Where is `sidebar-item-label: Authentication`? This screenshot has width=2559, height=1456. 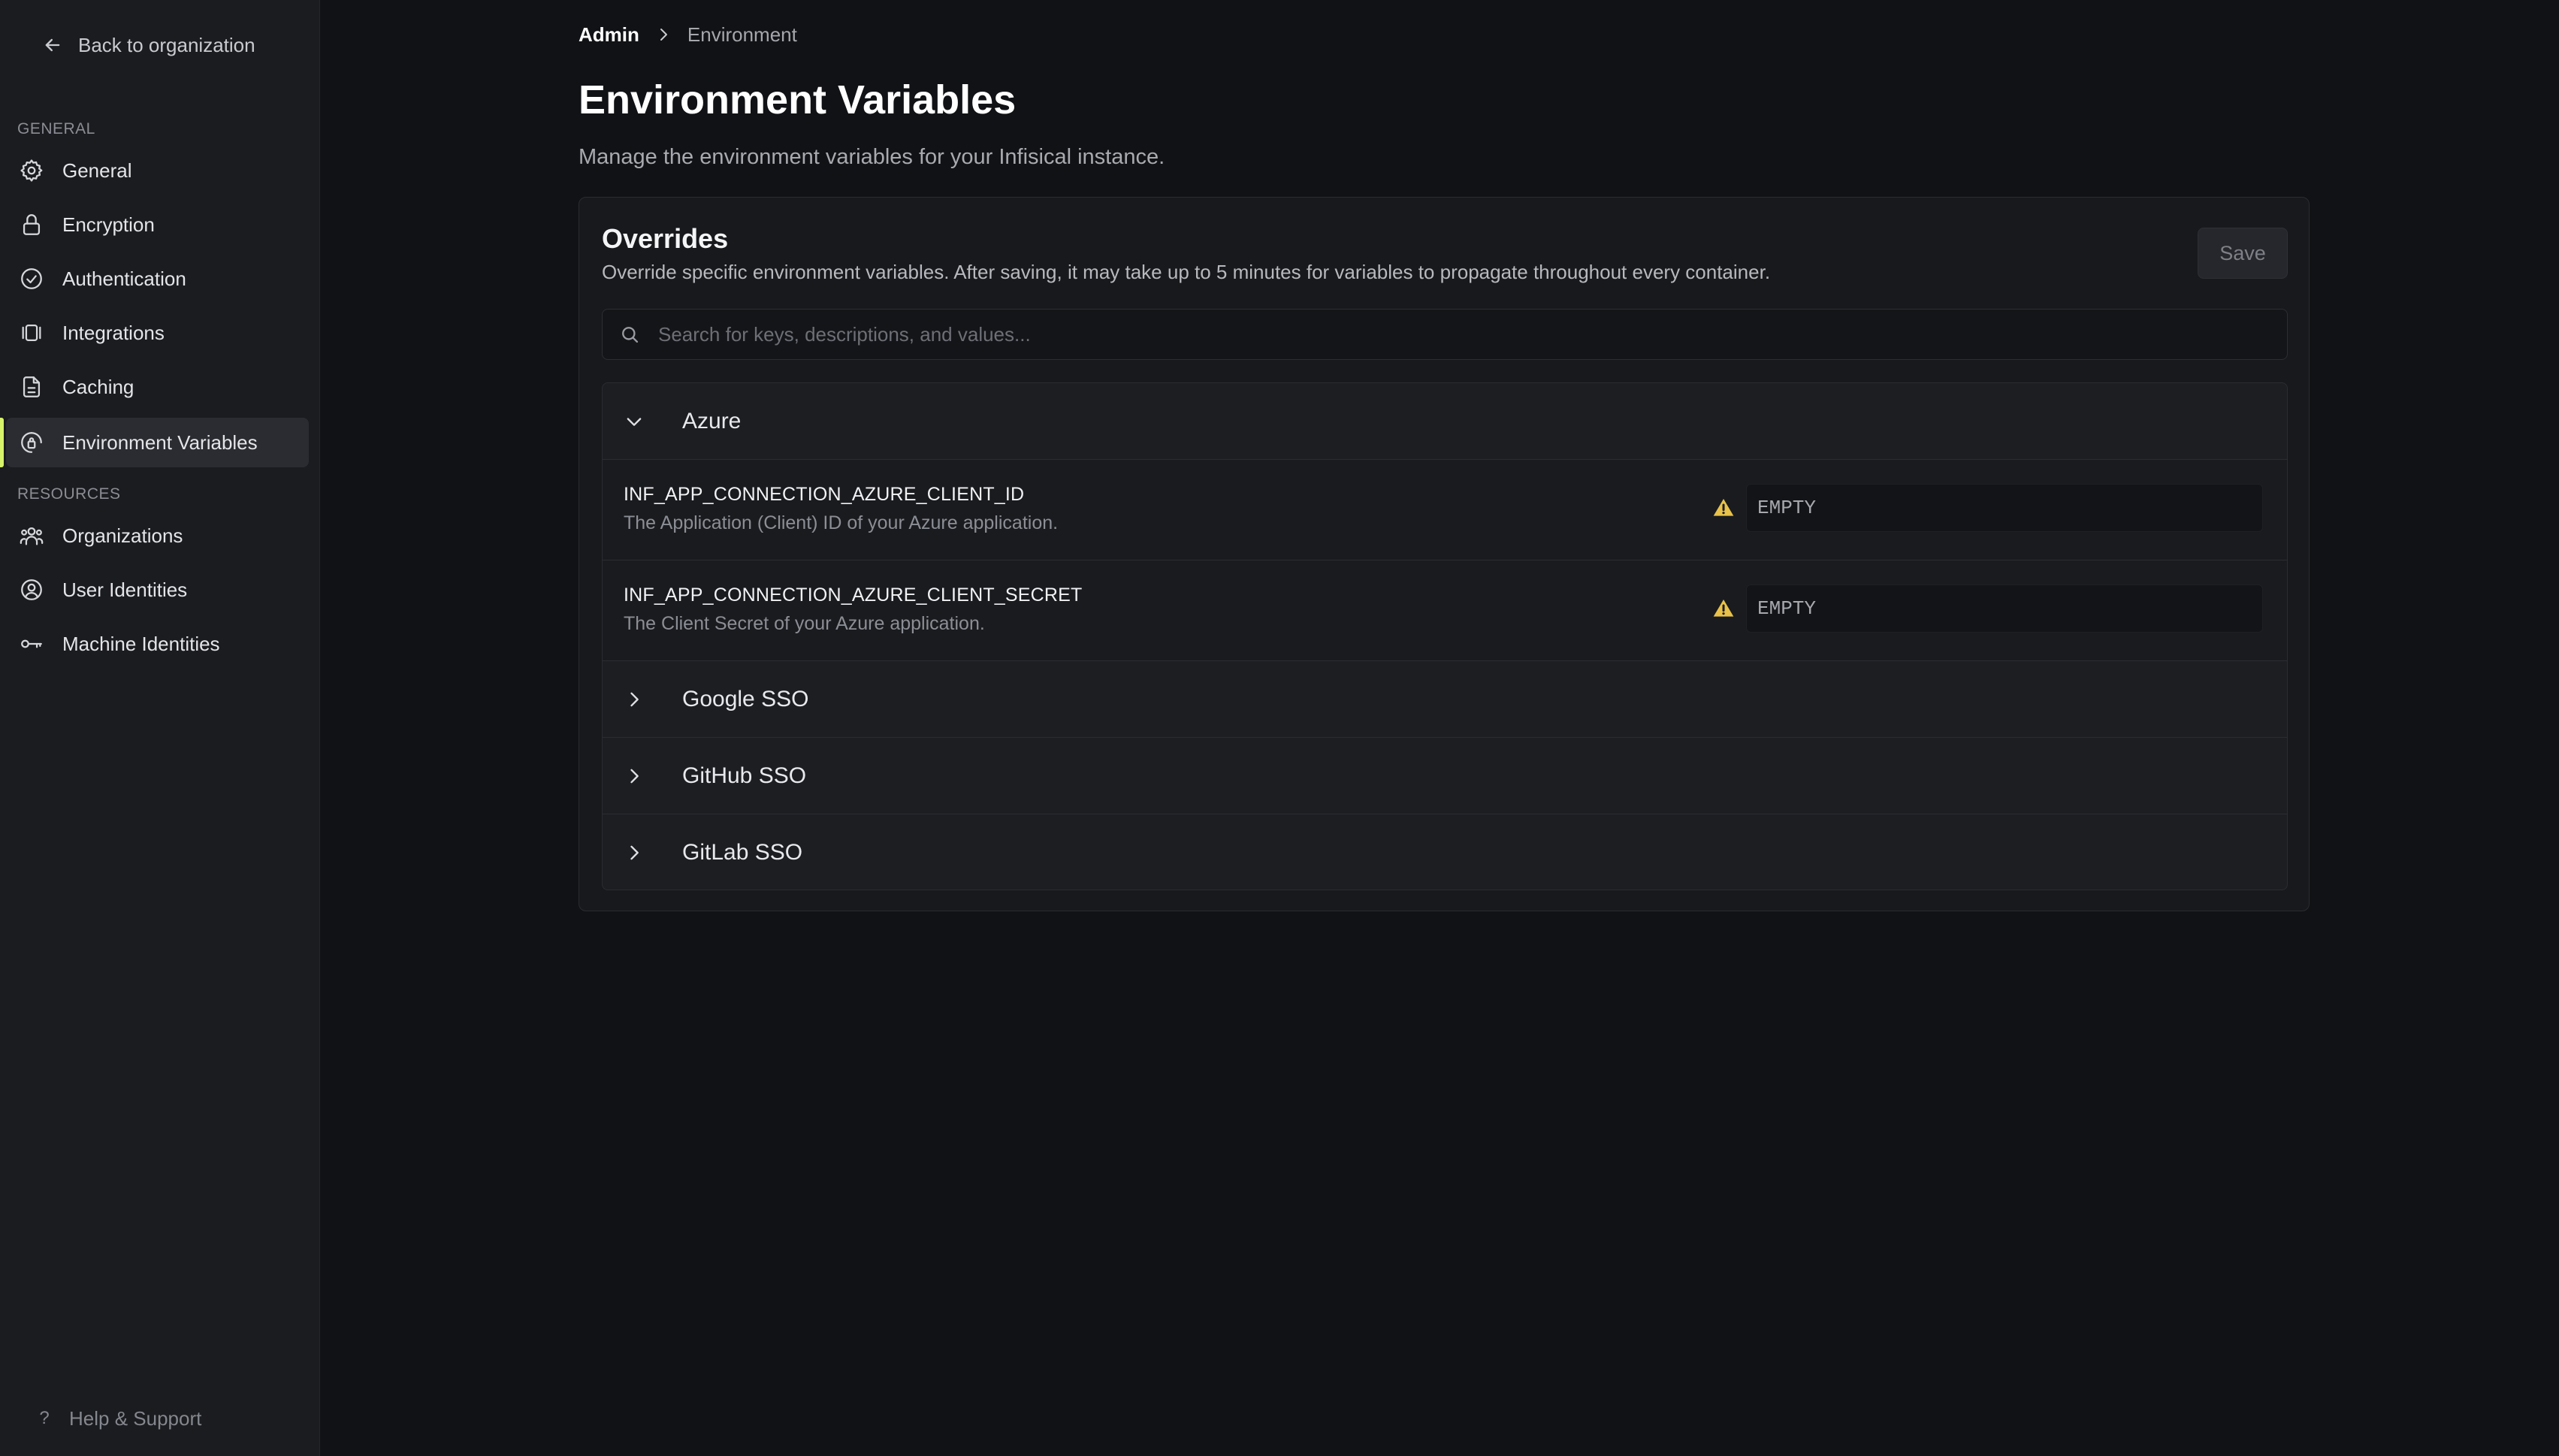
sidebar-item-label: Authentication is located at coordinates (124, 278).